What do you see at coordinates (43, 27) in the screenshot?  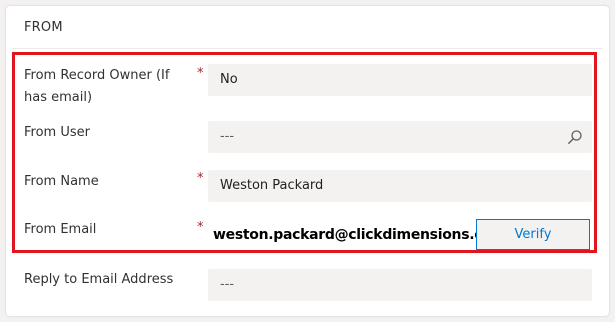 I see `section-title: FROM` at bounding box center [43, 27].